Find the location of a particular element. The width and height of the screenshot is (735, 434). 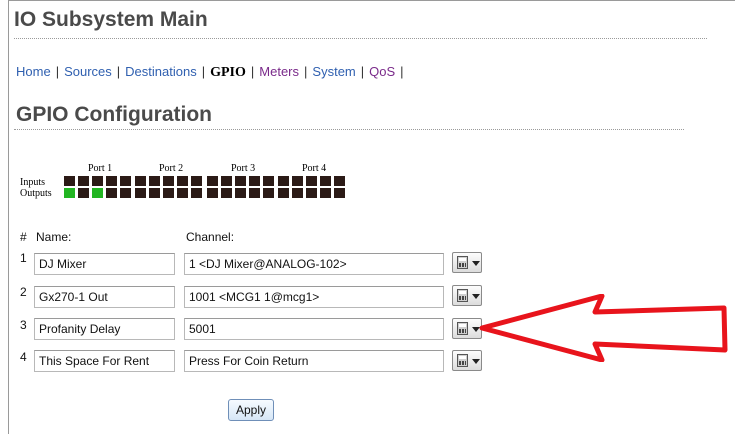

nav-gpio-link: GPIO is located at coordinates (228, 72).